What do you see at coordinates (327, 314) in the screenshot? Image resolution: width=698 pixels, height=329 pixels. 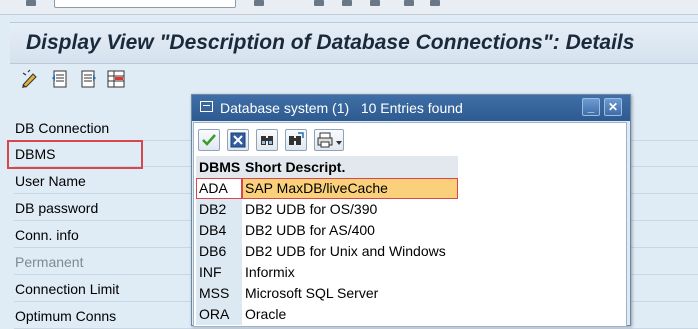 I see `table-row: ORA Oracle` at bounding box center [327, 314].